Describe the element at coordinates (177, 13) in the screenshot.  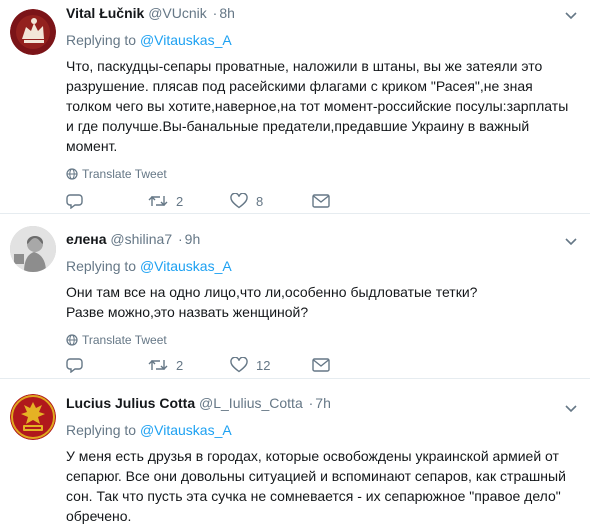
I see `user-handle: @VUcnik` at that location.